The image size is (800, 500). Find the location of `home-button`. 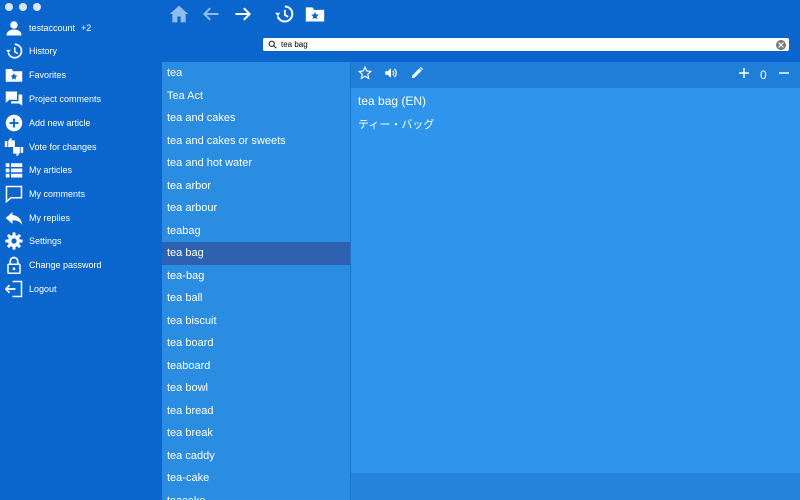

home-button is located at coordinates (179, 16).